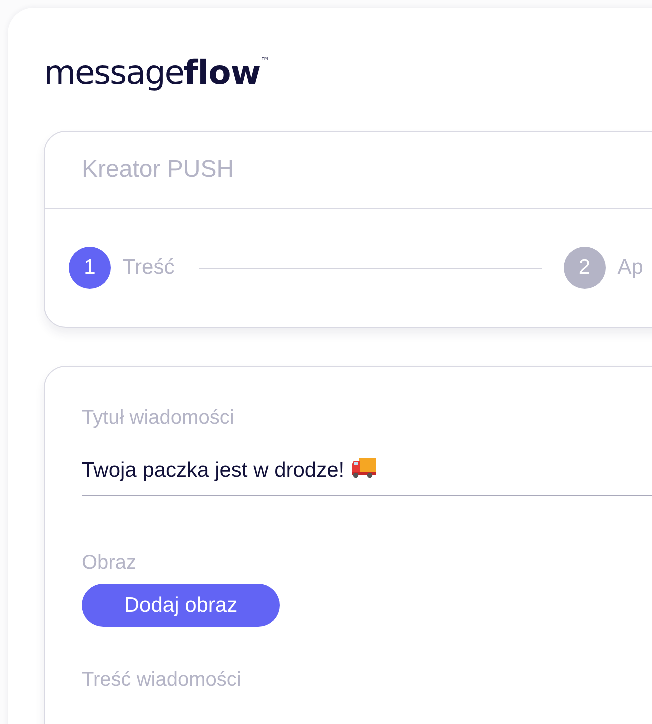 The width and height of the screenshot is (652, 724). Describe the element at coordinates (157, 72) in the screenshot. I see `logo: messageflow$^{™}$` at that location.